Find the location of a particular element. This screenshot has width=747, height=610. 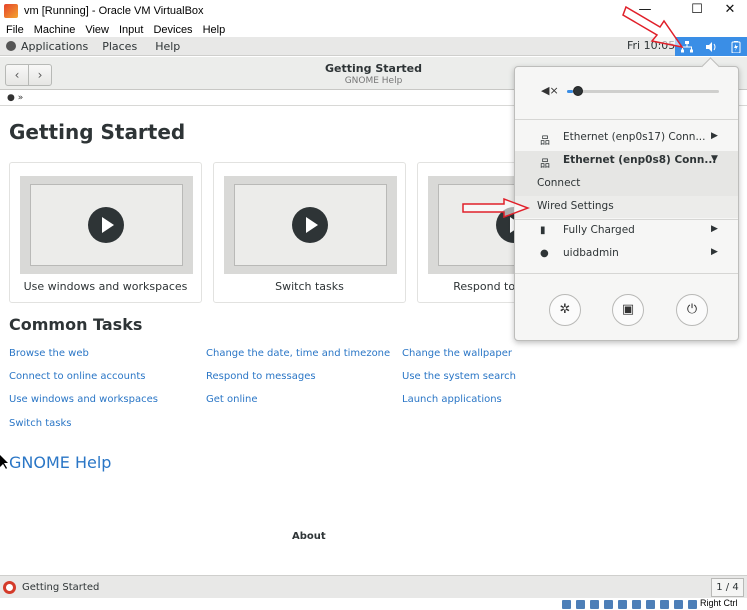

video-caption: Switch tasks is located at coordinates (309, 286).